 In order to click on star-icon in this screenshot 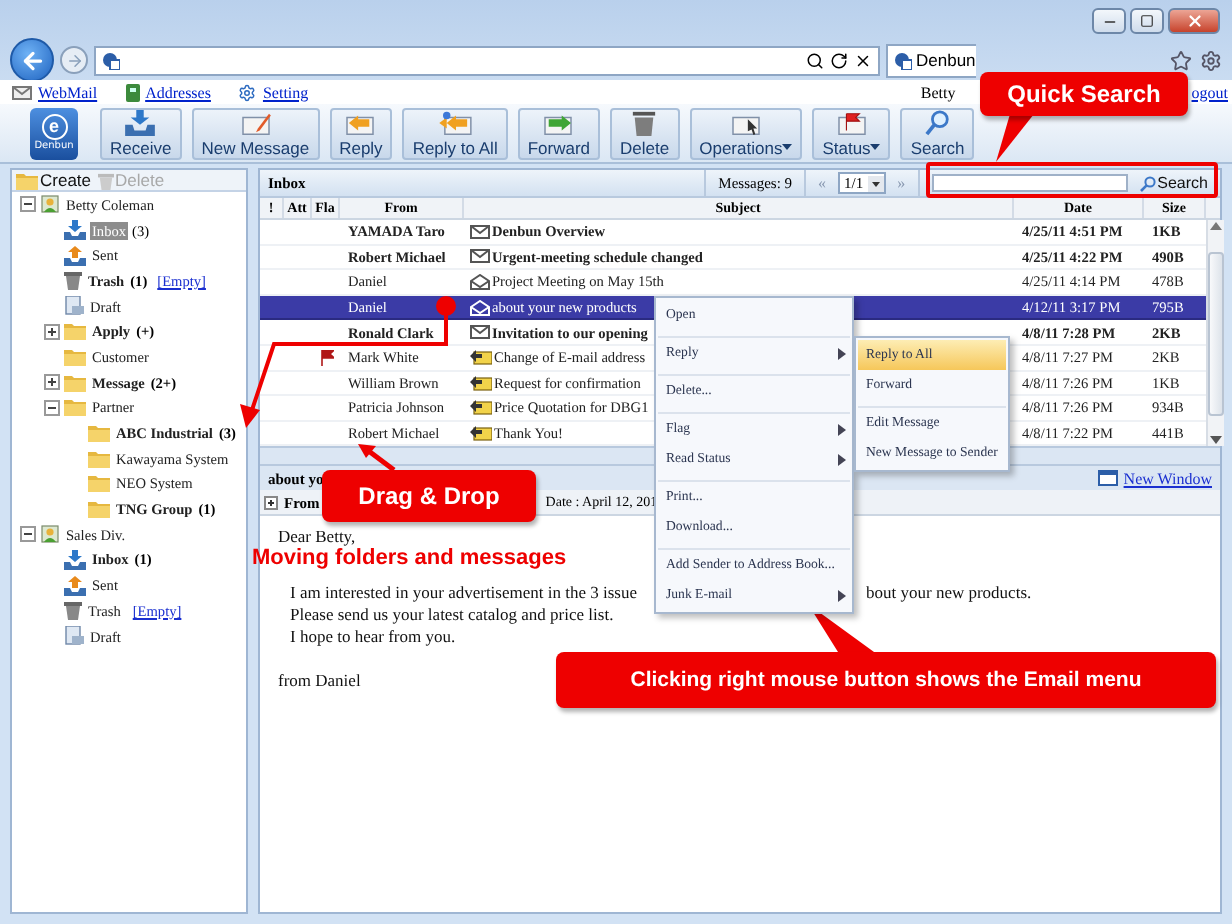, I will do `click(1181, 60)`.